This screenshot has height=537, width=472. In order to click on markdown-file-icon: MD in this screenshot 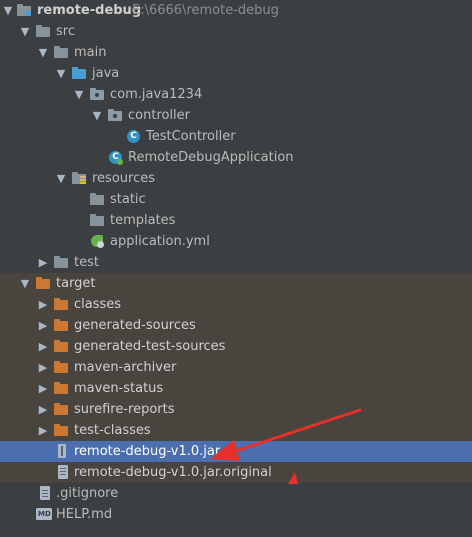, I will do `click(44, 514)`.